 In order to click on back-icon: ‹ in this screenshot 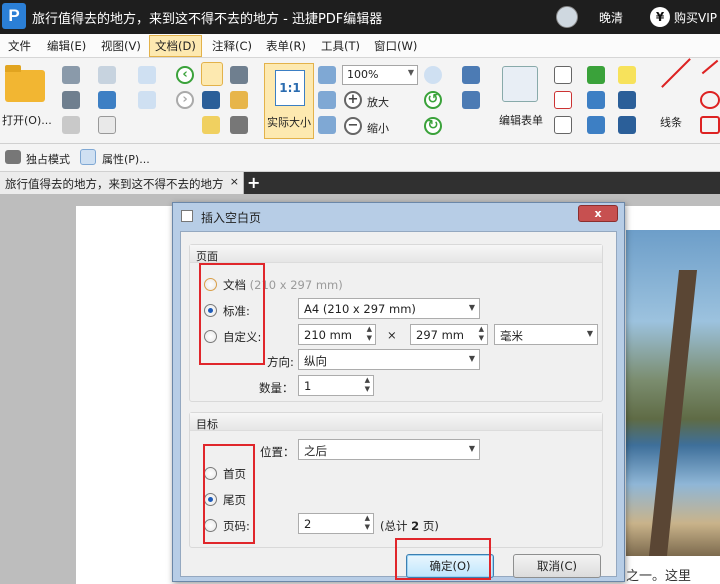, I will do `click(185, 75)`.